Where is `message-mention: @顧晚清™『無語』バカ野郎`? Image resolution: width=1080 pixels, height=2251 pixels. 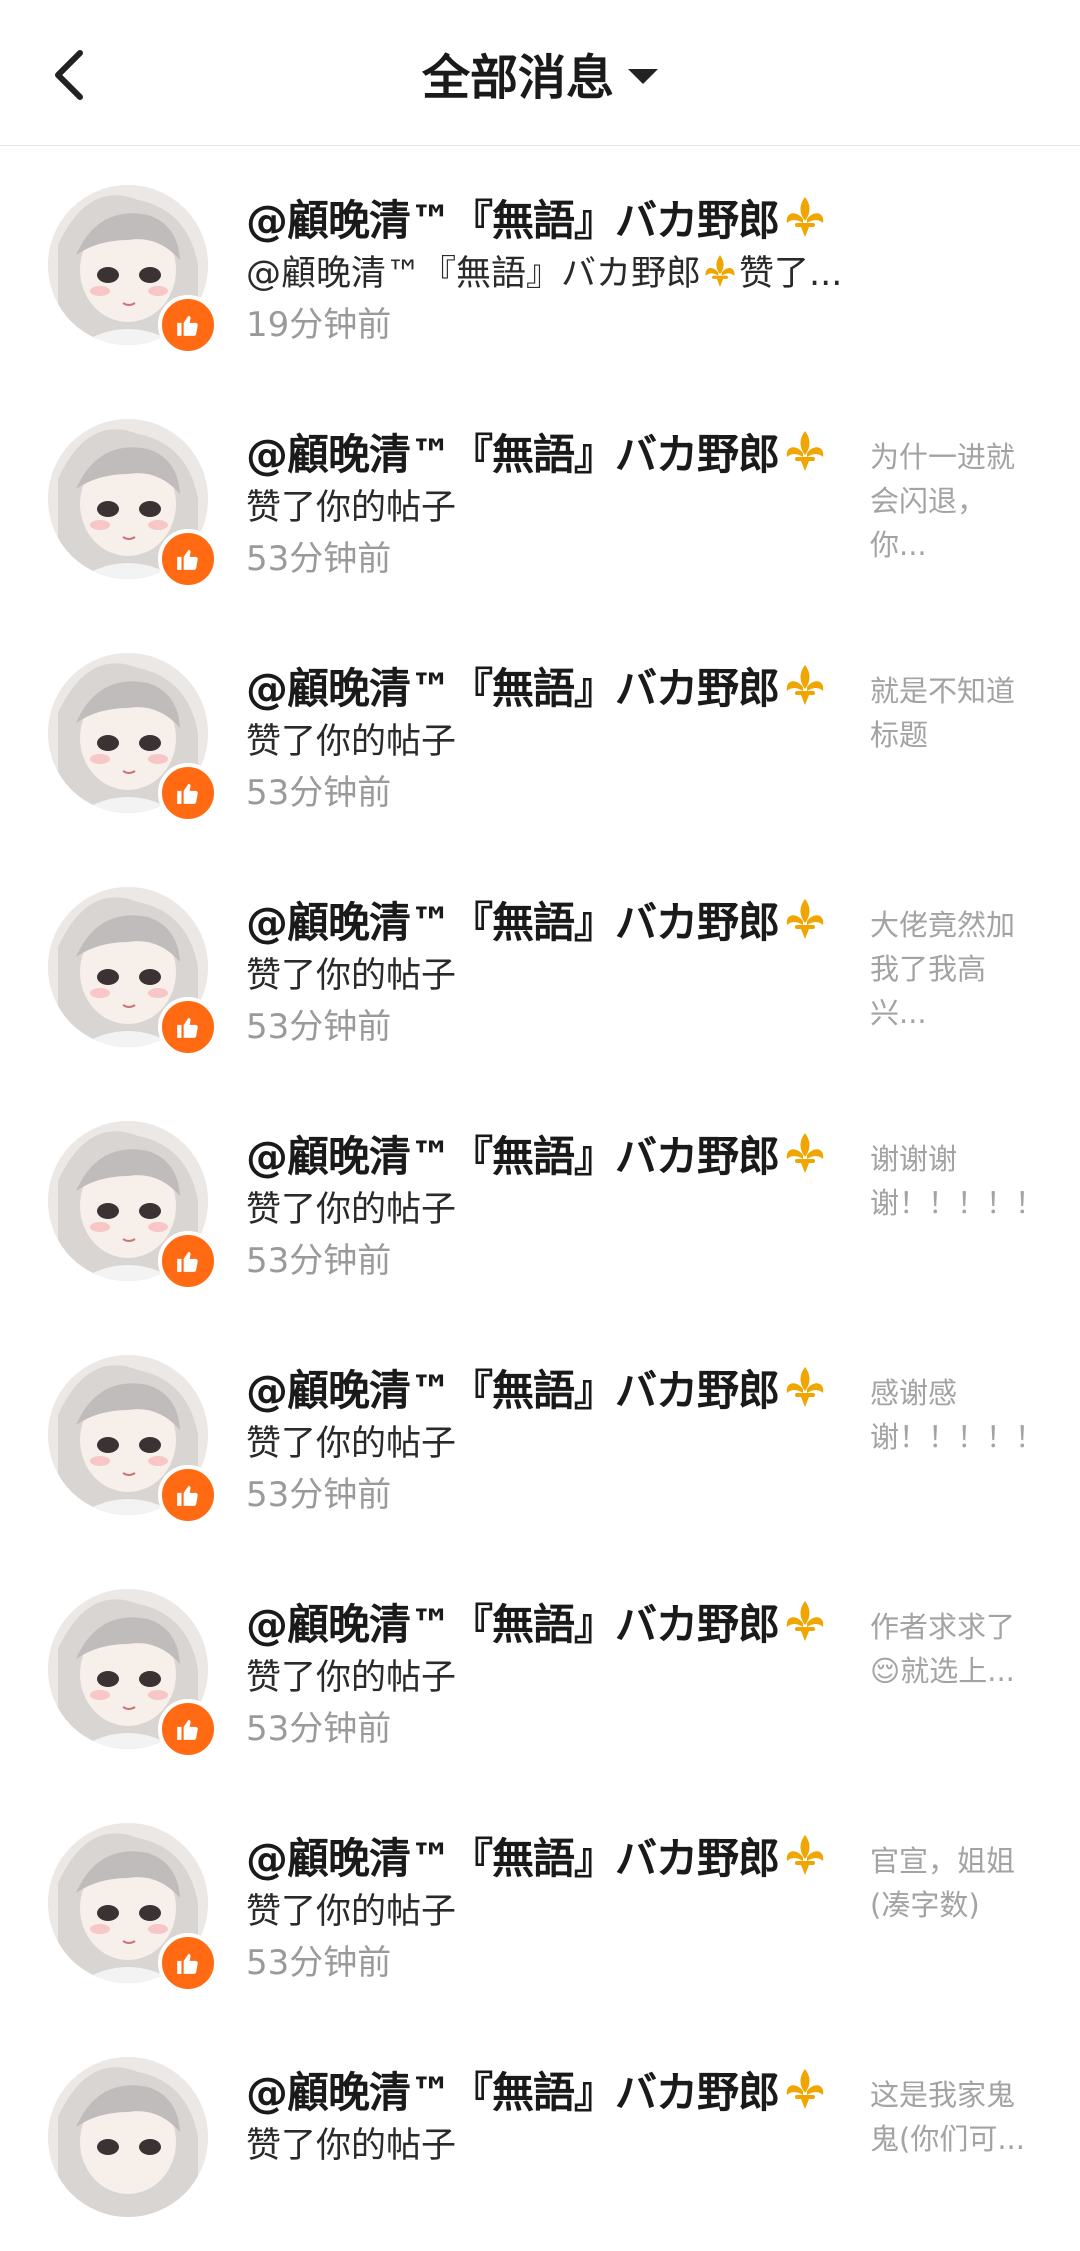 message-mention: @顧晚清™『無語』バカ野郎 is located at coordinates (474, 274).